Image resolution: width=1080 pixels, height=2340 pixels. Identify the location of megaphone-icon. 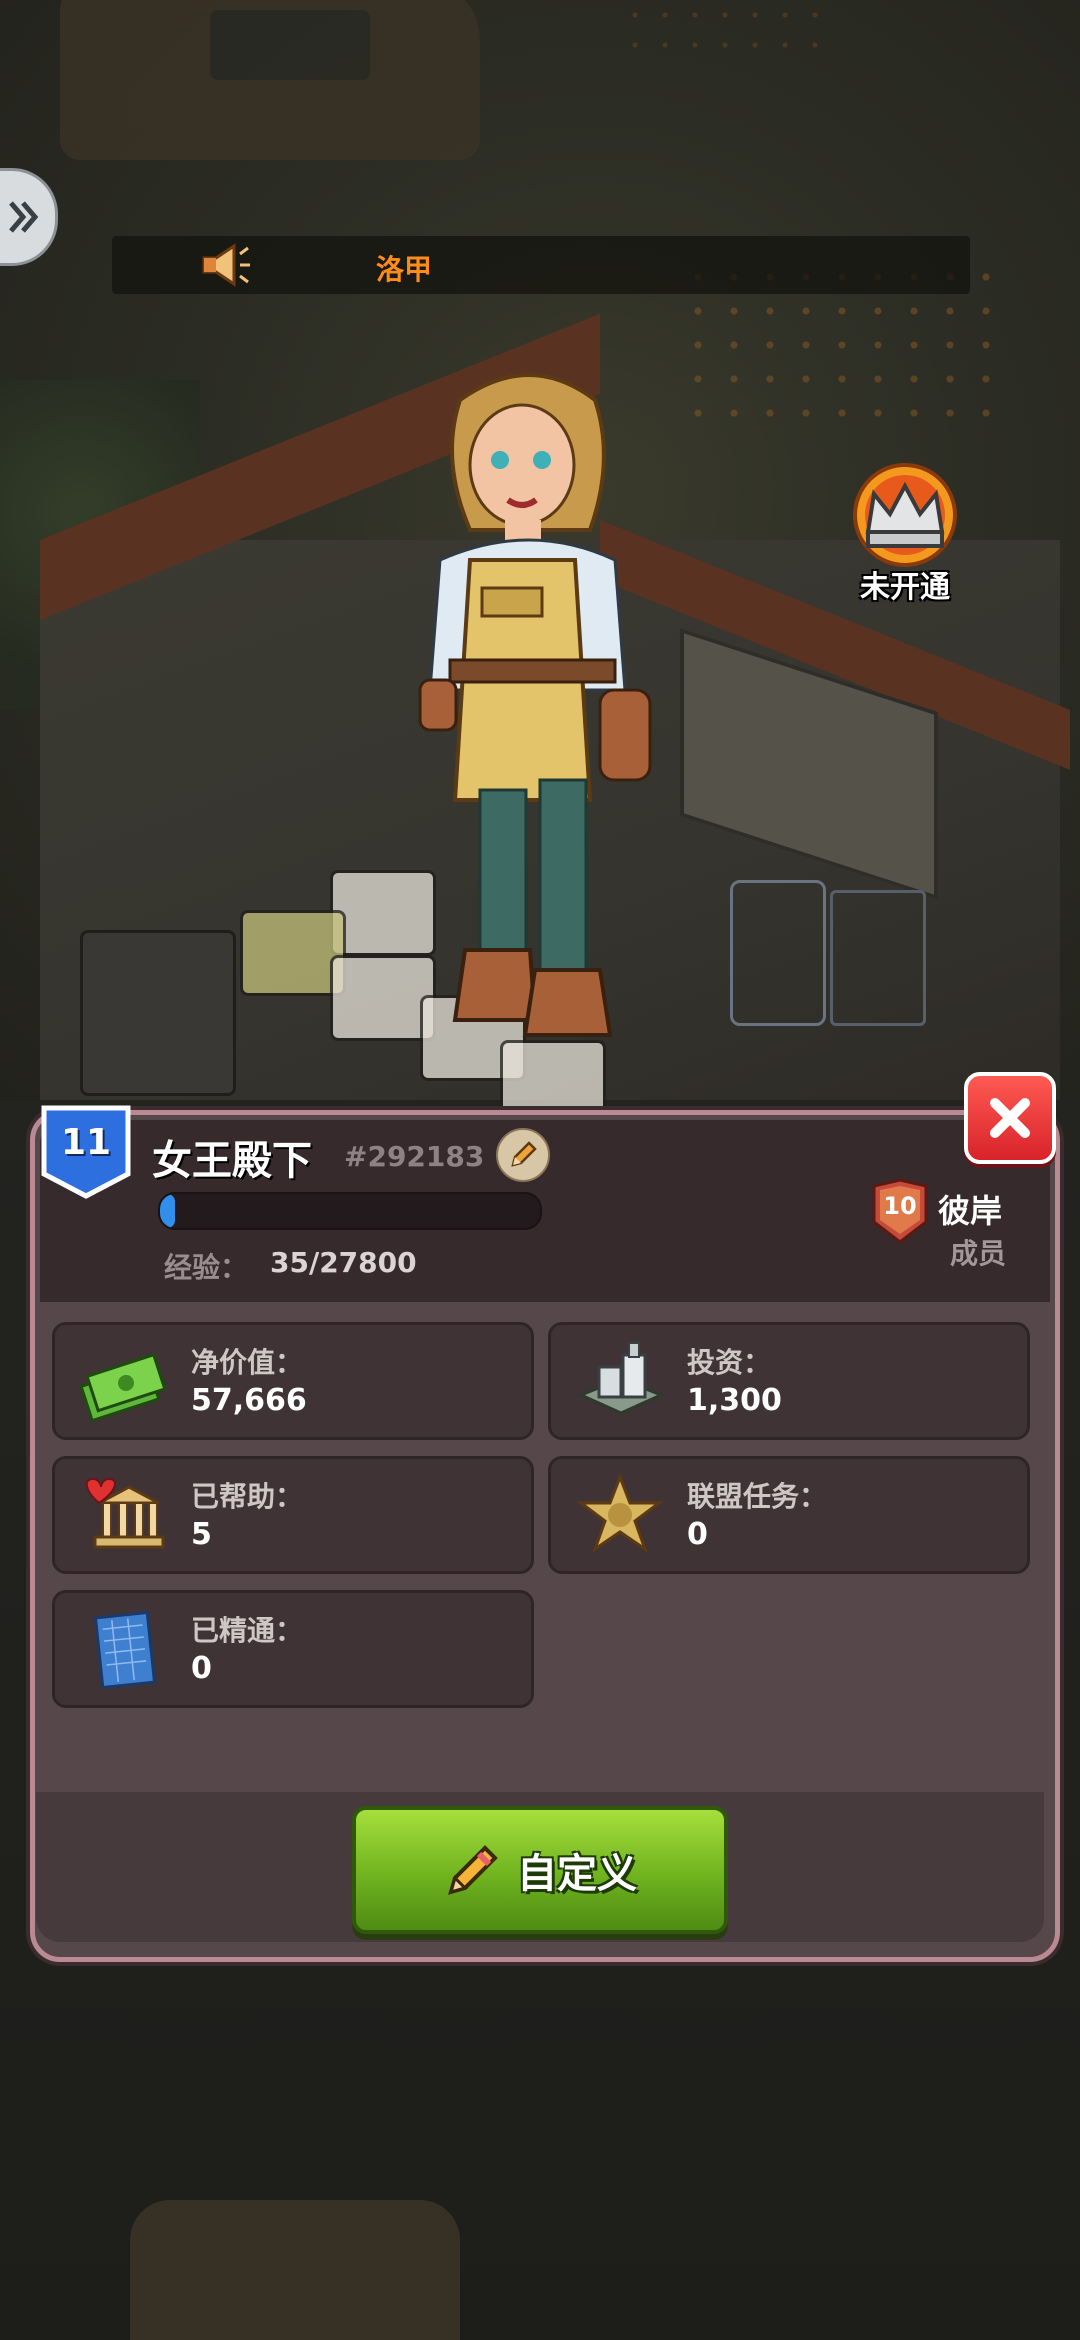
(226, 265).